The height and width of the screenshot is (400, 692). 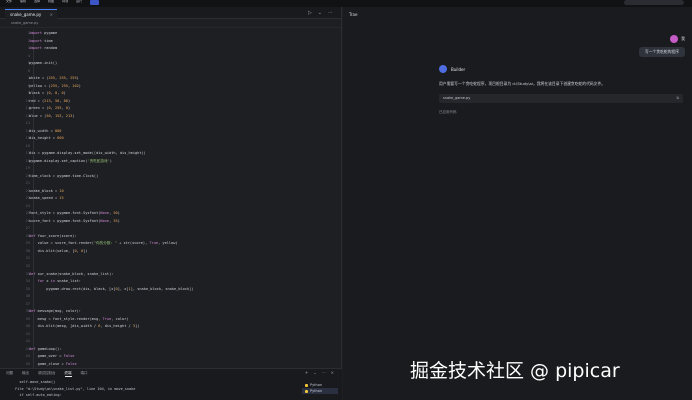 What do you see at coordinates (170, 23) in the screenshot?
I see `breadcrumb: snake_game.py` at bounding box center [170, 23].